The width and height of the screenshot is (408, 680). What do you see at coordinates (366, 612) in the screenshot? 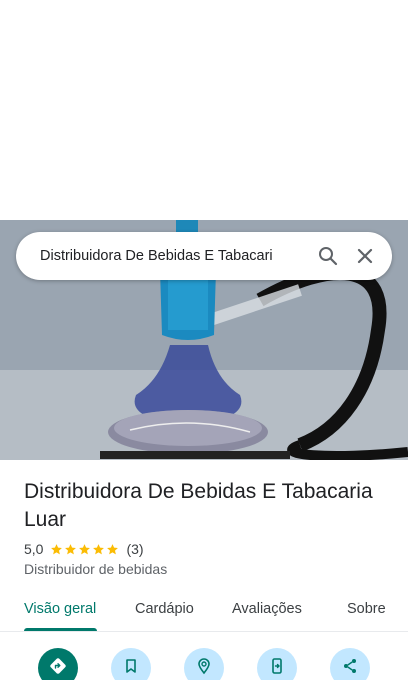
I see `tab-sobre: Sobre` at bounding box center [366, 612].